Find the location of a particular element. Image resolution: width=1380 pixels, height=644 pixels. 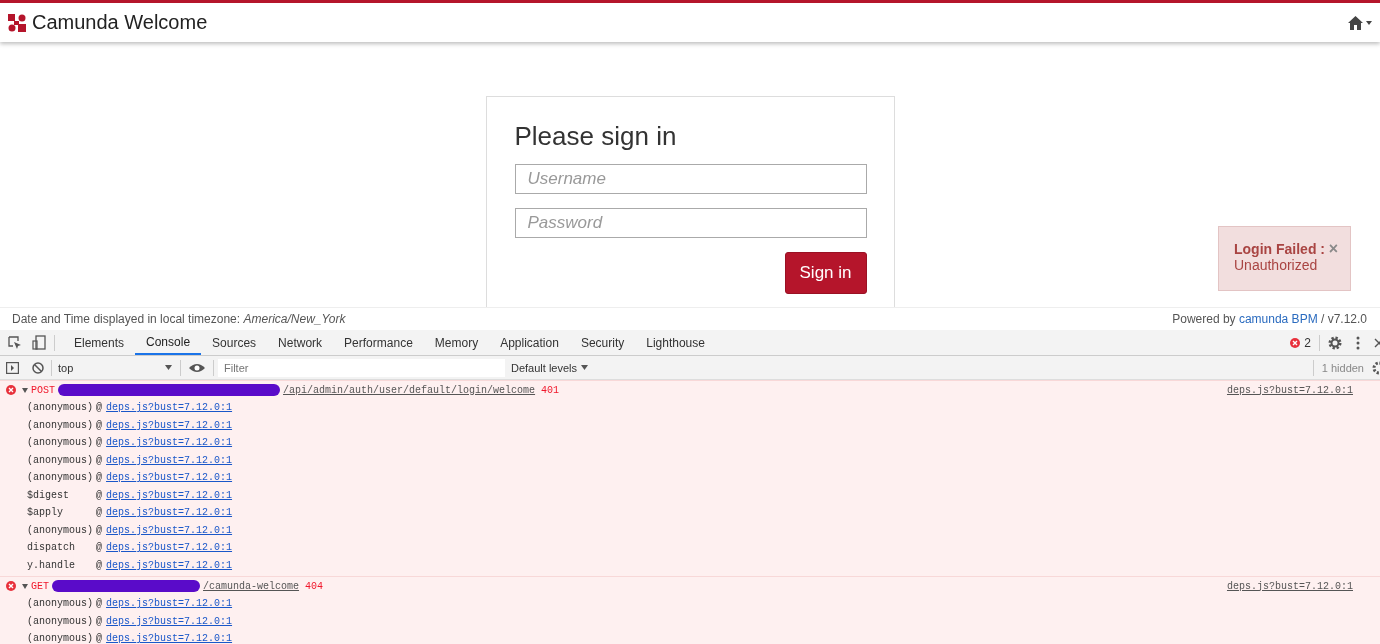

stack-function: $apply is located at coordinates (45, 513).